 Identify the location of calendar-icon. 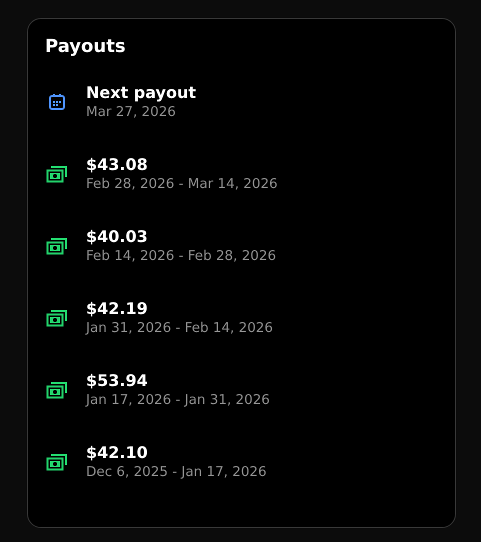
(57, 102).